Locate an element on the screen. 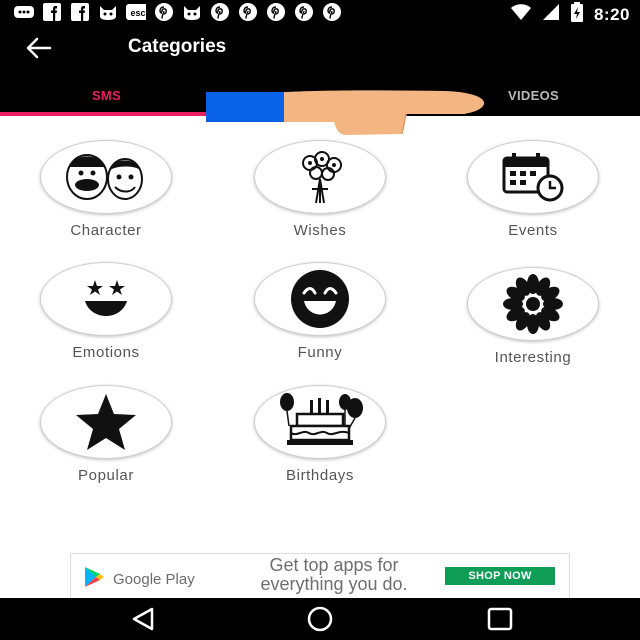 This screenshot has height=640, width=640. category-wishes: Wishes is located at coordinates (320, 189).